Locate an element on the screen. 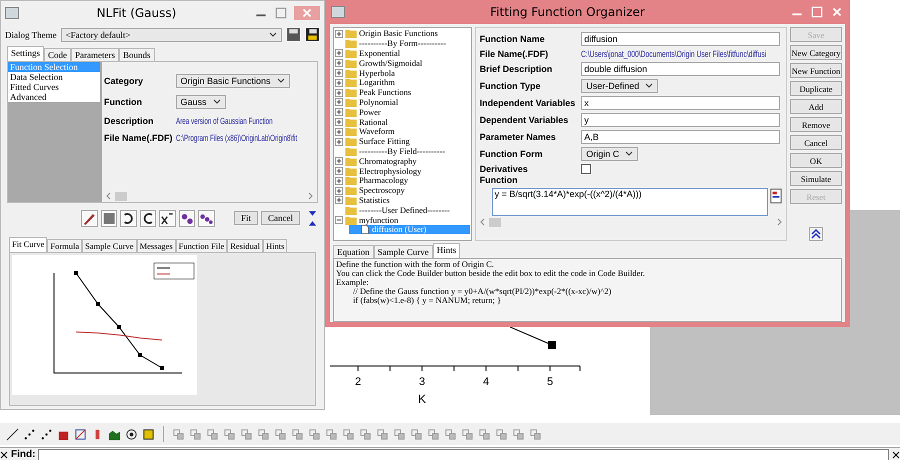 The width and height of the screenshot is (900, 460). tree-item: Waveform is located at coordinates (377, 131).